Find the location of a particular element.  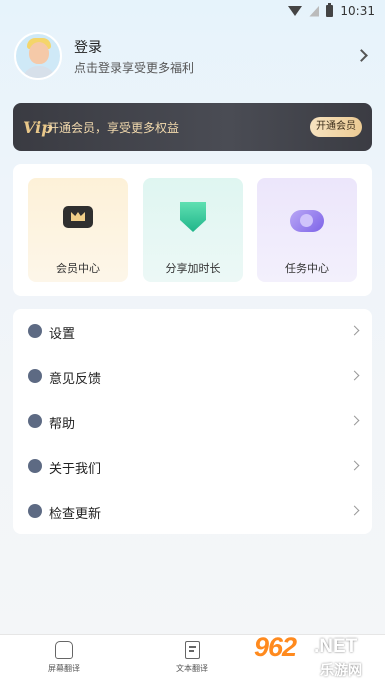

login-subtitle: 点击登录享受更多福利 is located at coordinates (134, 68).